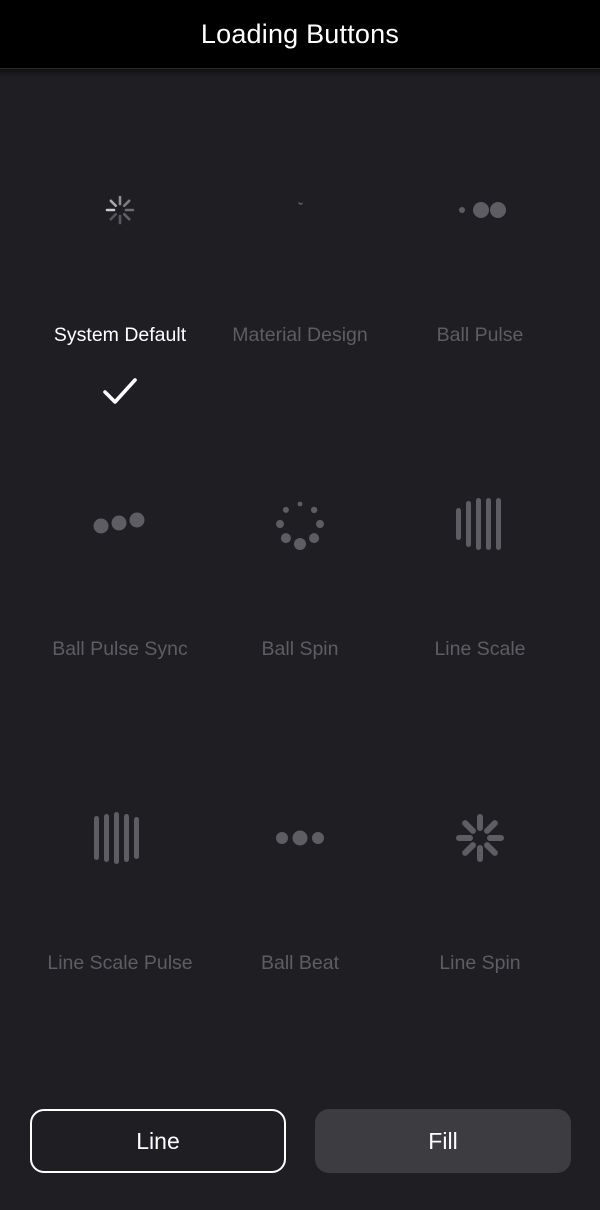 This screenshot has height=1210, width=600. I want to click on ball-beat-icon, so click(300, 838).